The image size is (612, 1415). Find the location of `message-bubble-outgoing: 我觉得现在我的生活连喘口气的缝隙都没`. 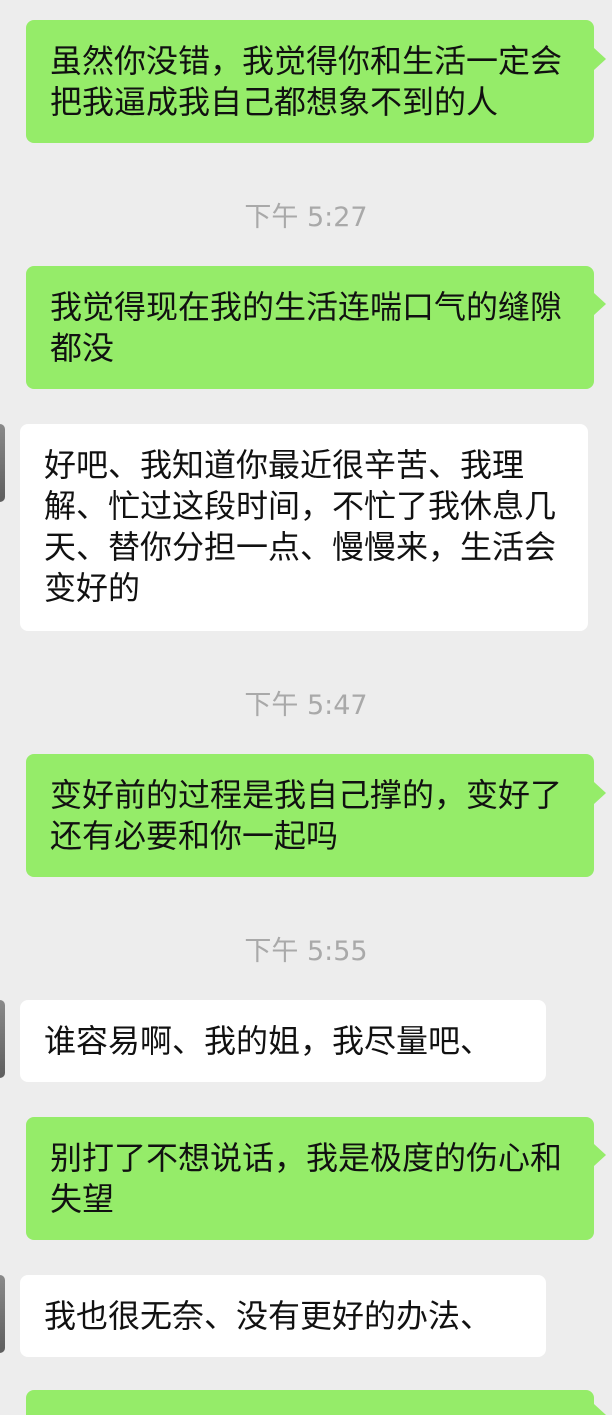

message-bubble-outgoing: 我觉得现在我的生活连喘口气的缝隙都没 is located at coordinates (310, 327).